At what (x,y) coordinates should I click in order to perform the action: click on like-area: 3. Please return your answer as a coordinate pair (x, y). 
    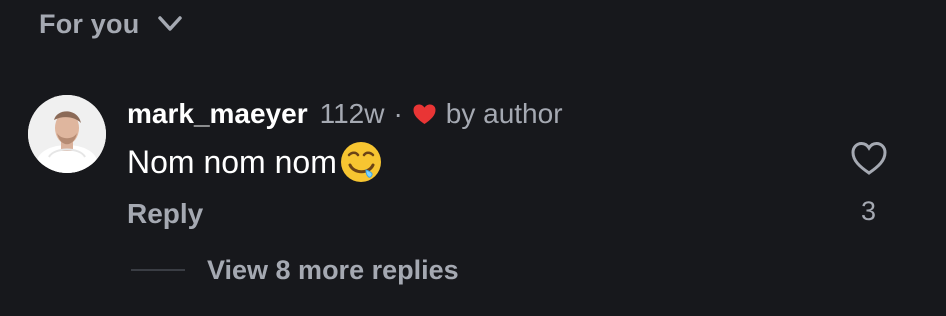
    Looking at the image, I should click on (868, 183).